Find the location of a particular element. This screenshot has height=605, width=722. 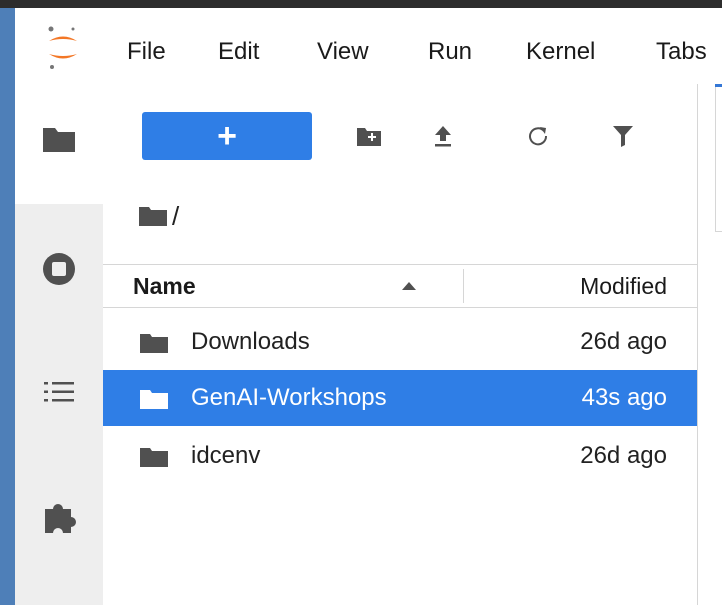

sort-ascending-icon is located at coordinates (409, 286).